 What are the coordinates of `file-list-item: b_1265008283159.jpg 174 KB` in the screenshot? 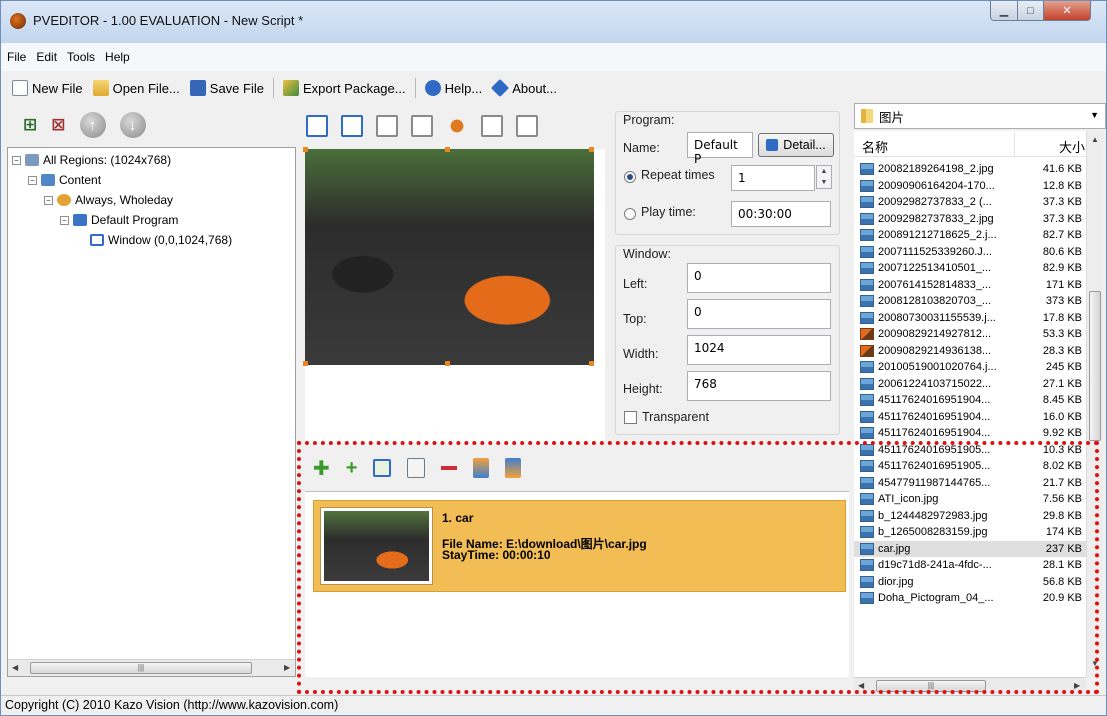 It's located at (970, 532).